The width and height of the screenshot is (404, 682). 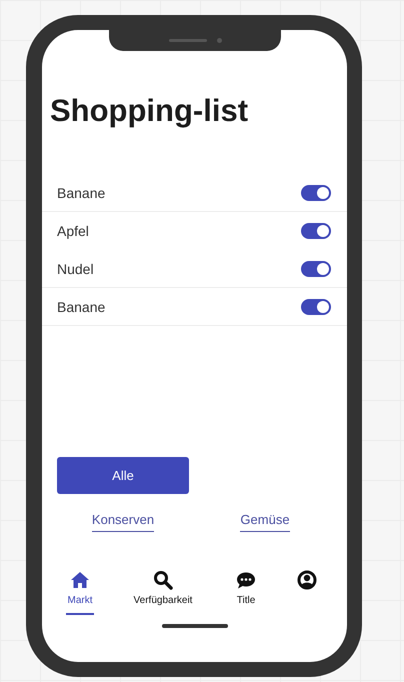 I want to click on category-link: Gemüse, so click(x=265, y=521).